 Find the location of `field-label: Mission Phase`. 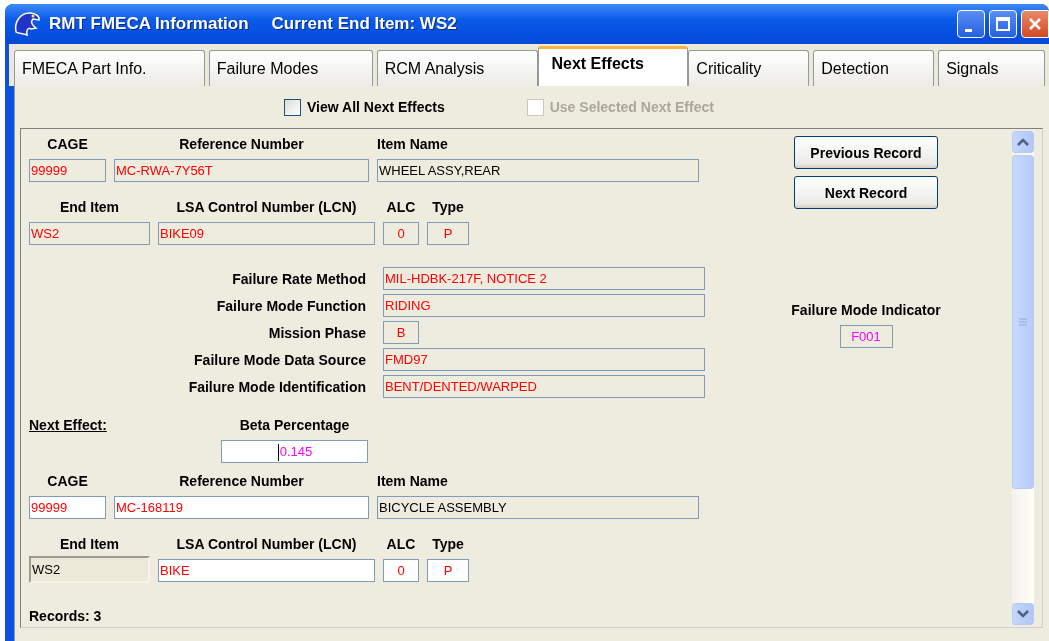

field-label: Mission Phase is located at coordinates (316, 332).